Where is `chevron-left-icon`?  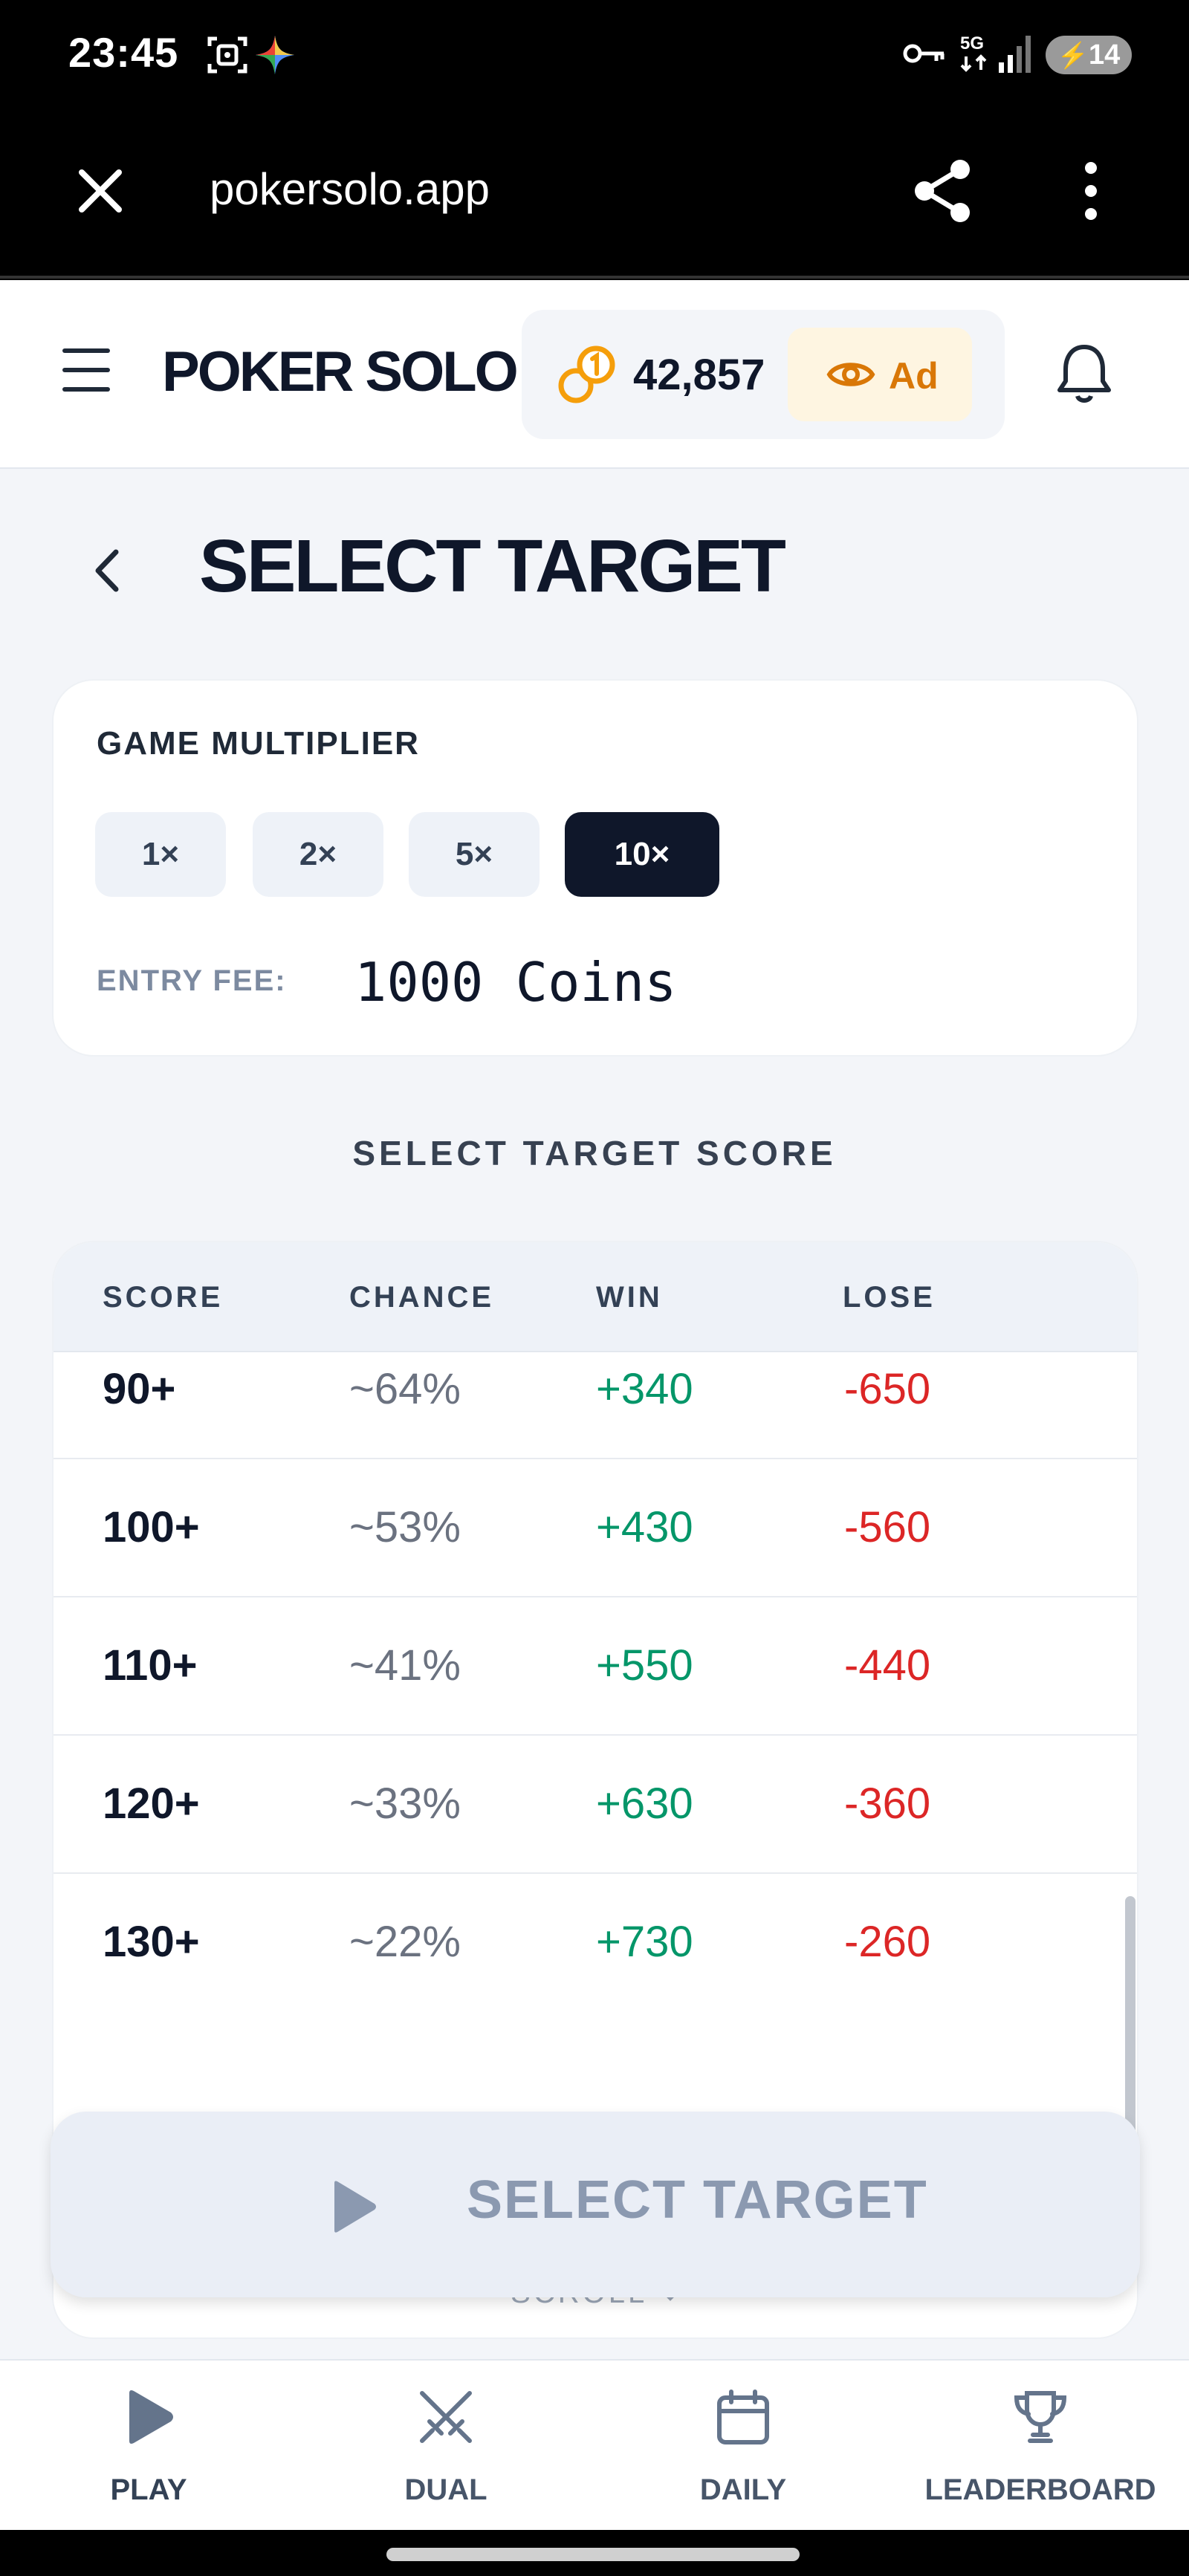 chevron-left-icon is located at coordinates (108, 572).